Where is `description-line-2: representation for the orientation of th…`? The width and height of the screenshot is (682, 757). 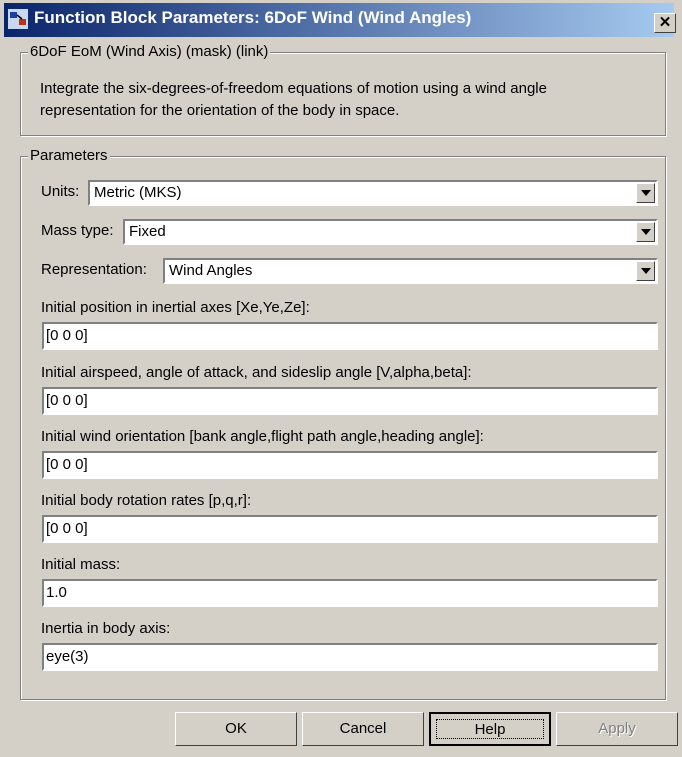
description-line-2: representation for the orientation of th… is located at coordinates (220, 110).